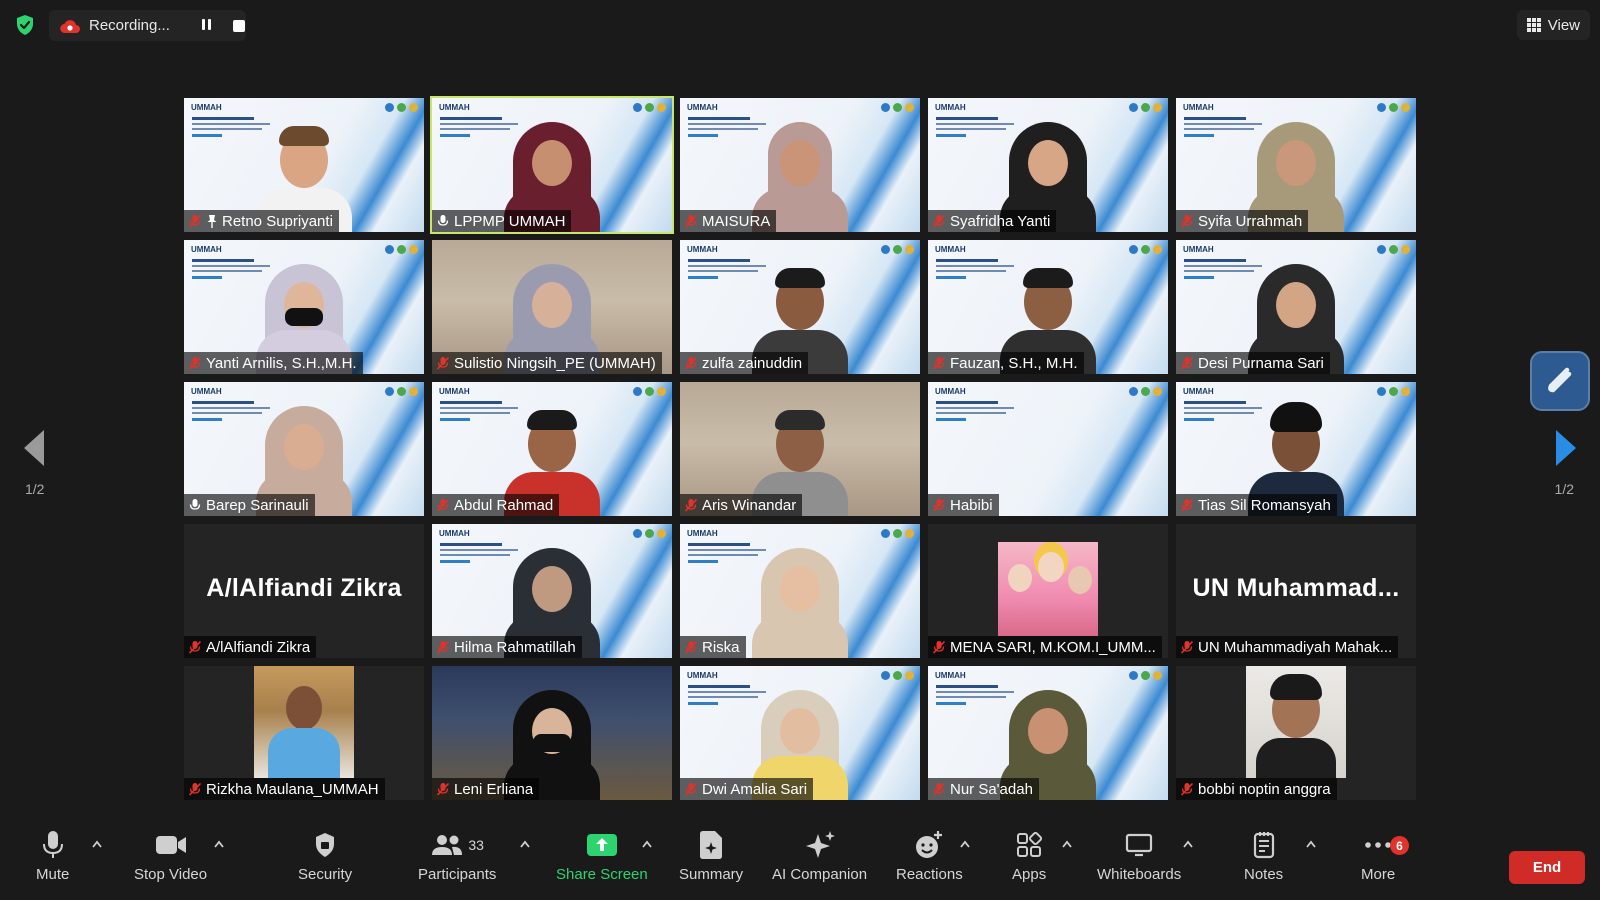 Image resolution: width=1600 pixels, height=900 pixels. Describe the element at coordinates (1378, 855) in the screenshot. I see `more-button: More` at that location.